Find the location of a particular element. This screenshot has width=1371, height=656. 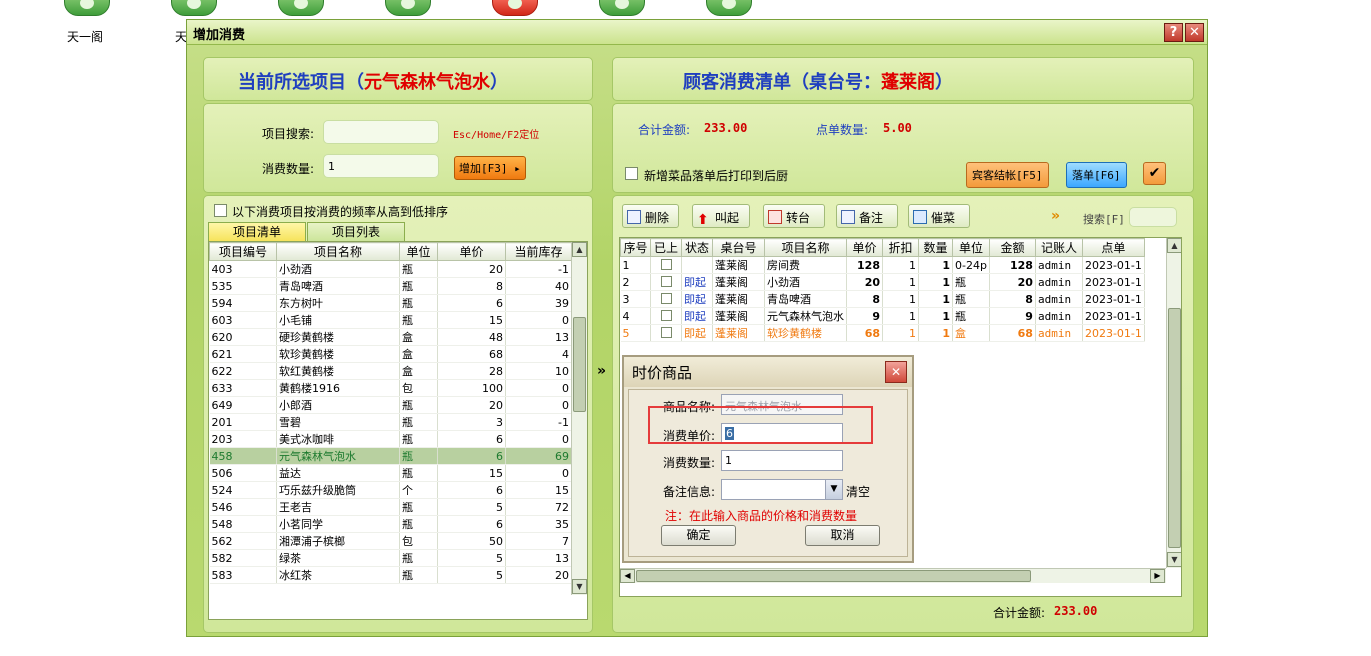

table-row: 622 软红黄鹤楼盒 28 10 is located at coordinates (390, 371).